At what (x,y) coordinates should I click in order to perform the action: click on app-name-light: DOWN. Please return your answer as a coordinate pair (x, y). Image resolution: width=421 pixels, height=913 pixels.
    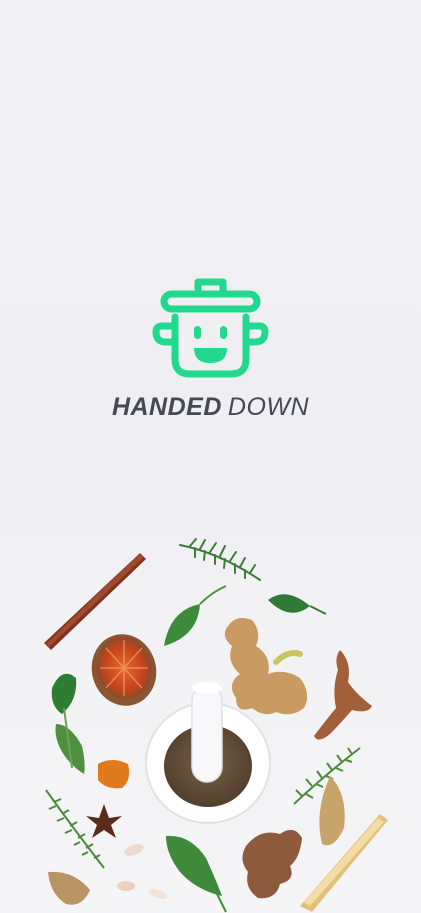
    Looking at the image, I should click on (268, 407).